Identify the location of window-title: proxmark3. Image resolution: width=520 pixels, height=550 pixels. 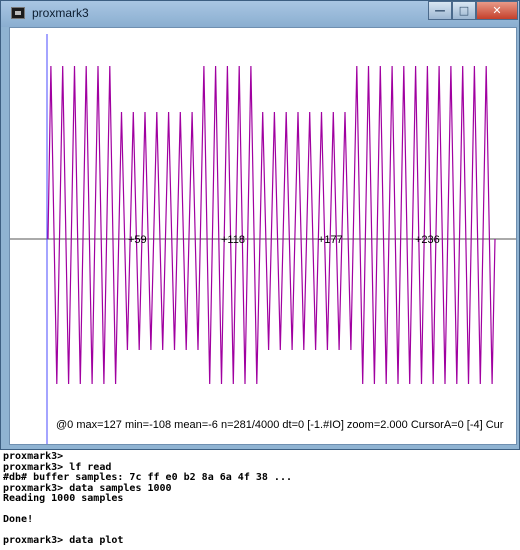
(60, 13).